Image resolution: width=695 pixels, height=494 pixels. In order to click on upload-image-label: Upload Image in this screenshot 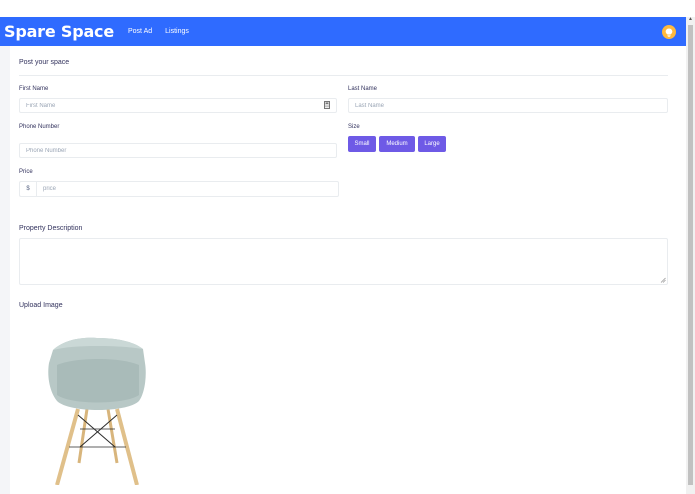, I will do `click(41, 305)`.